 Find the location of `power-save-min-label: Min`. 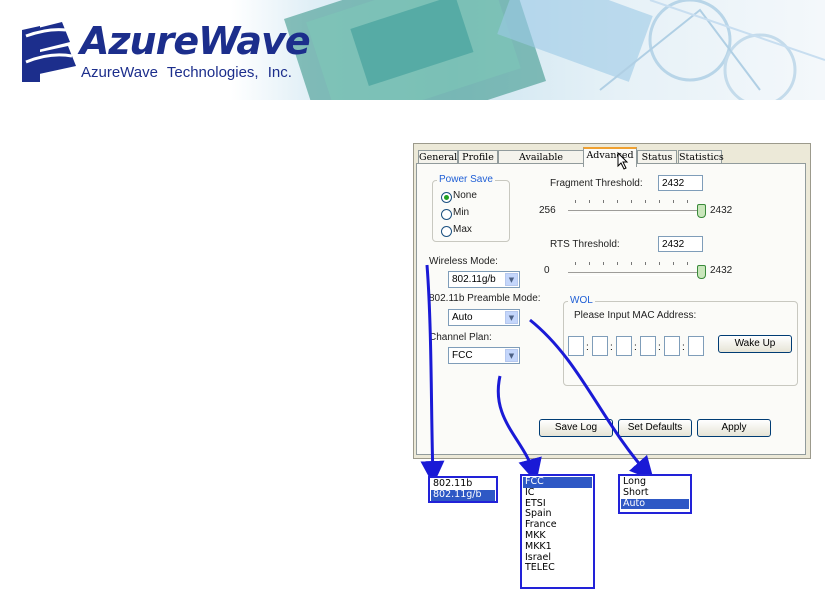

power-save-min-label: Min is located at coordinates (461, 212).